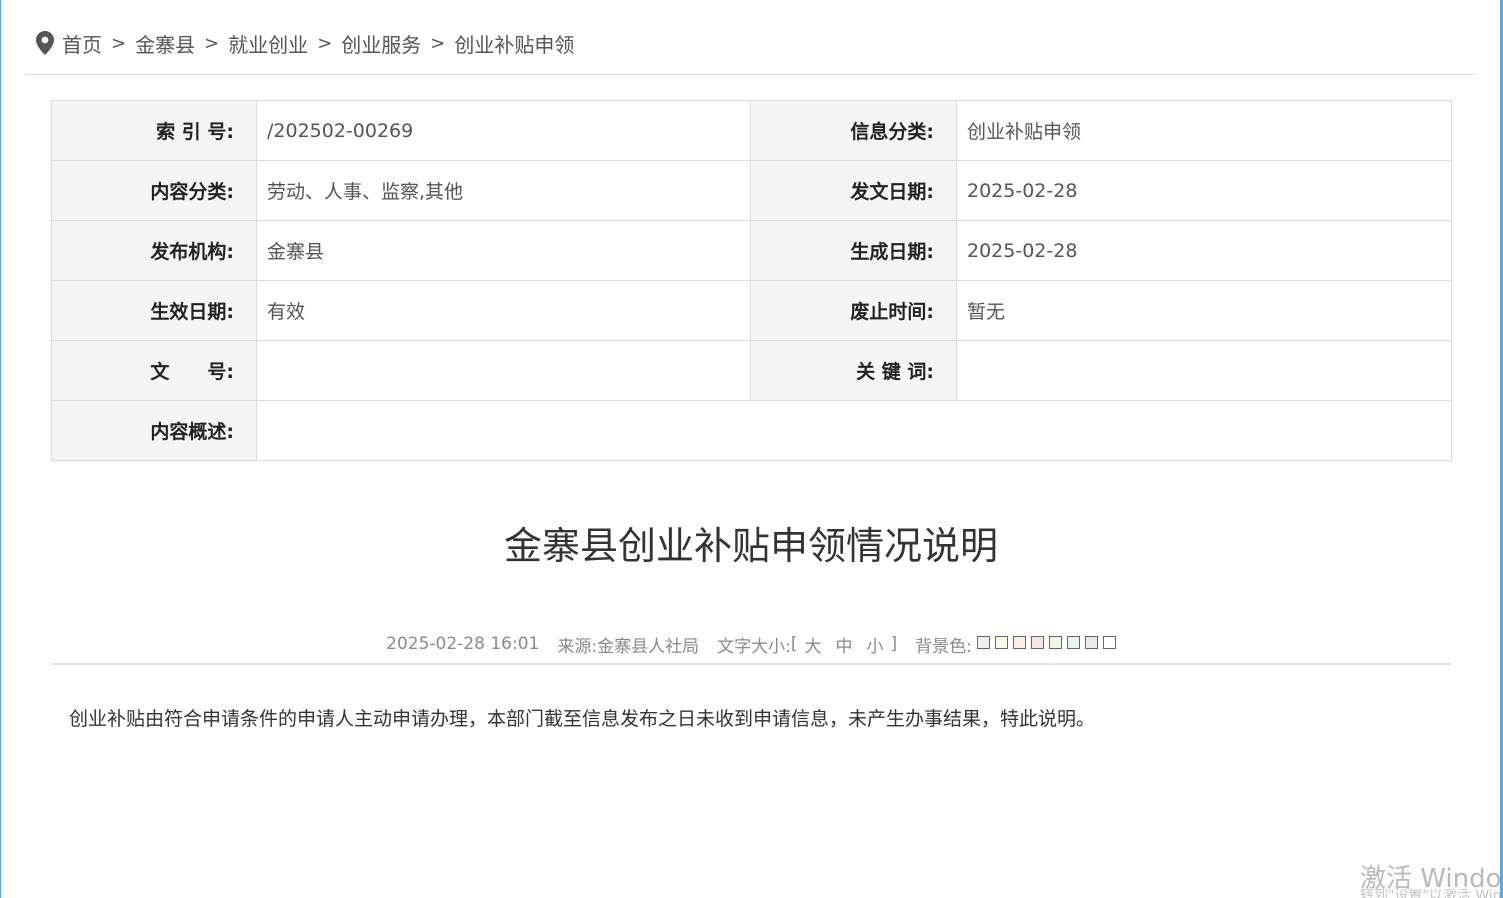  Describe the element at coordinates (1204, 310) in the screenshot. I see `expiry-time-value: 暂无` at that location.